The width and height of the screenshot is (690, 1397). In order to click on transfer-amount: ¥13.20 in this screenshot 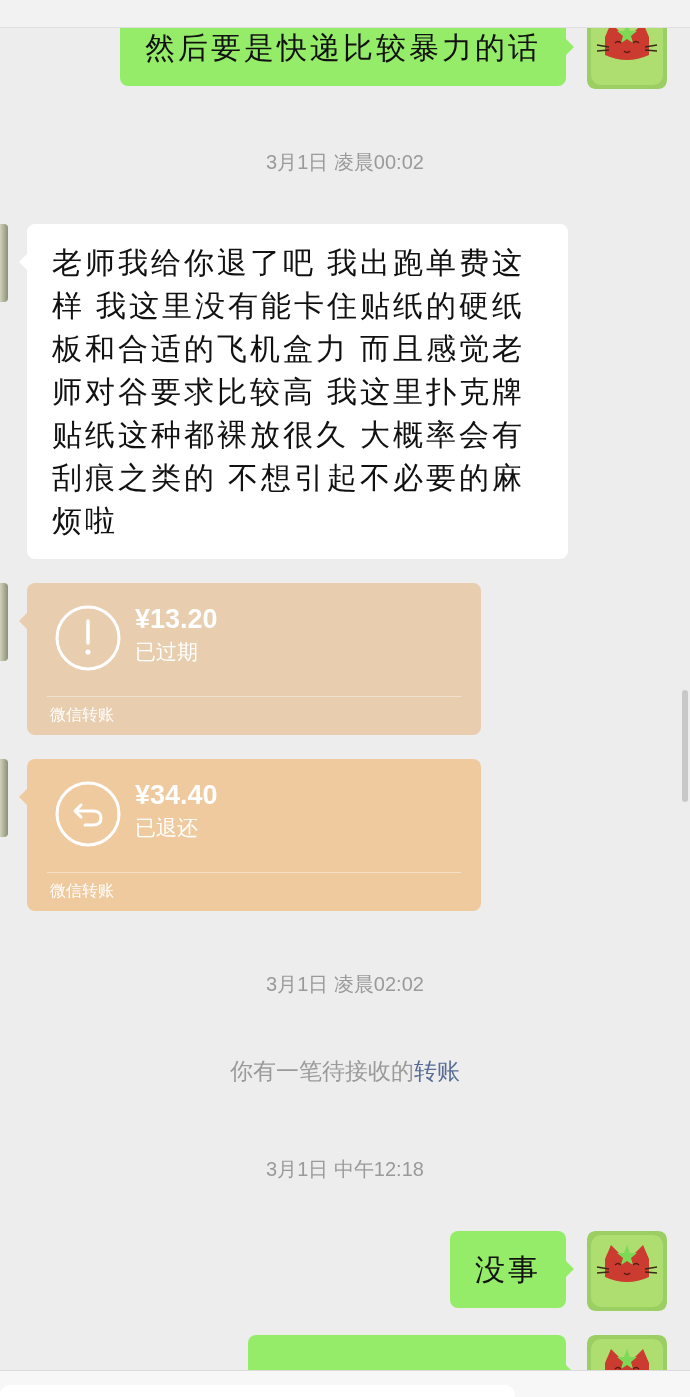, I will do `click(176, 619)`.